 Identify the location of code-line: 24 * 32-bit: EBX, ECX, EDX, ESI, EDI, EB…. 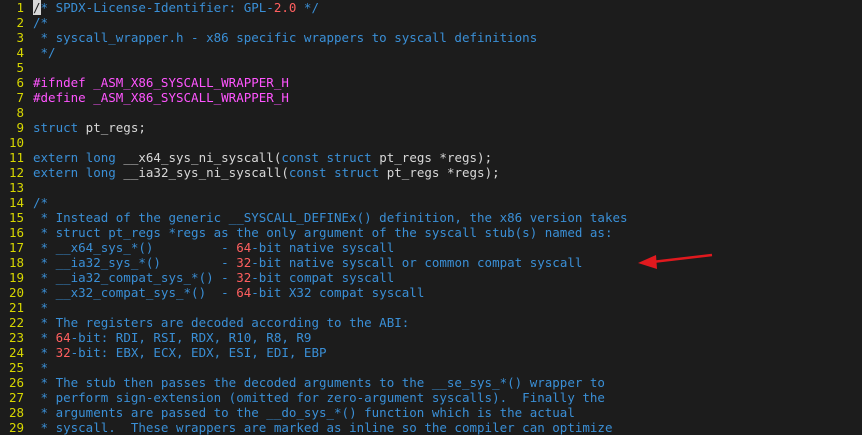
(163, 352).